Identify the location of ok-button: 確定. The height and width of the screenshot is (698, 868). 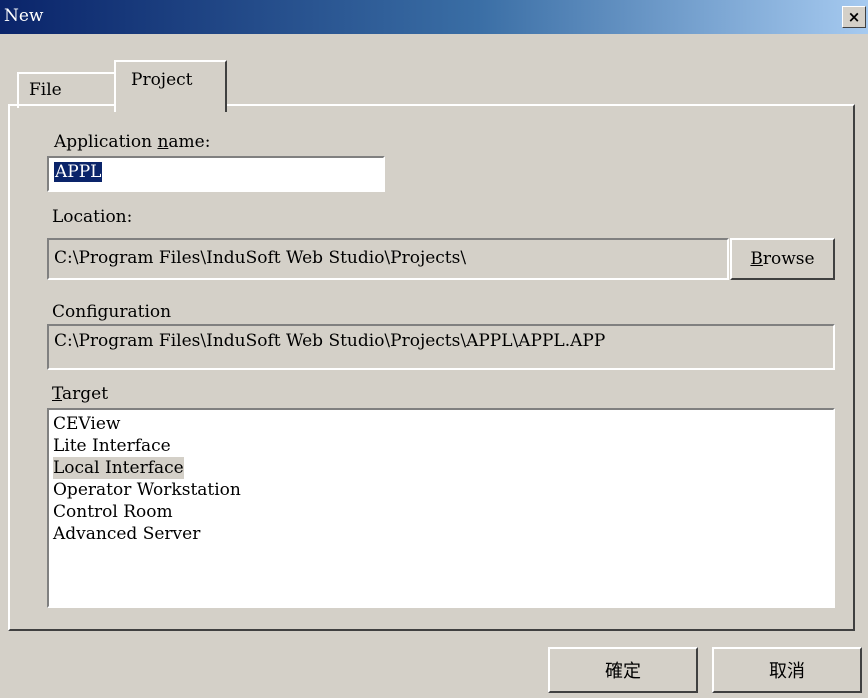
(623, 670).